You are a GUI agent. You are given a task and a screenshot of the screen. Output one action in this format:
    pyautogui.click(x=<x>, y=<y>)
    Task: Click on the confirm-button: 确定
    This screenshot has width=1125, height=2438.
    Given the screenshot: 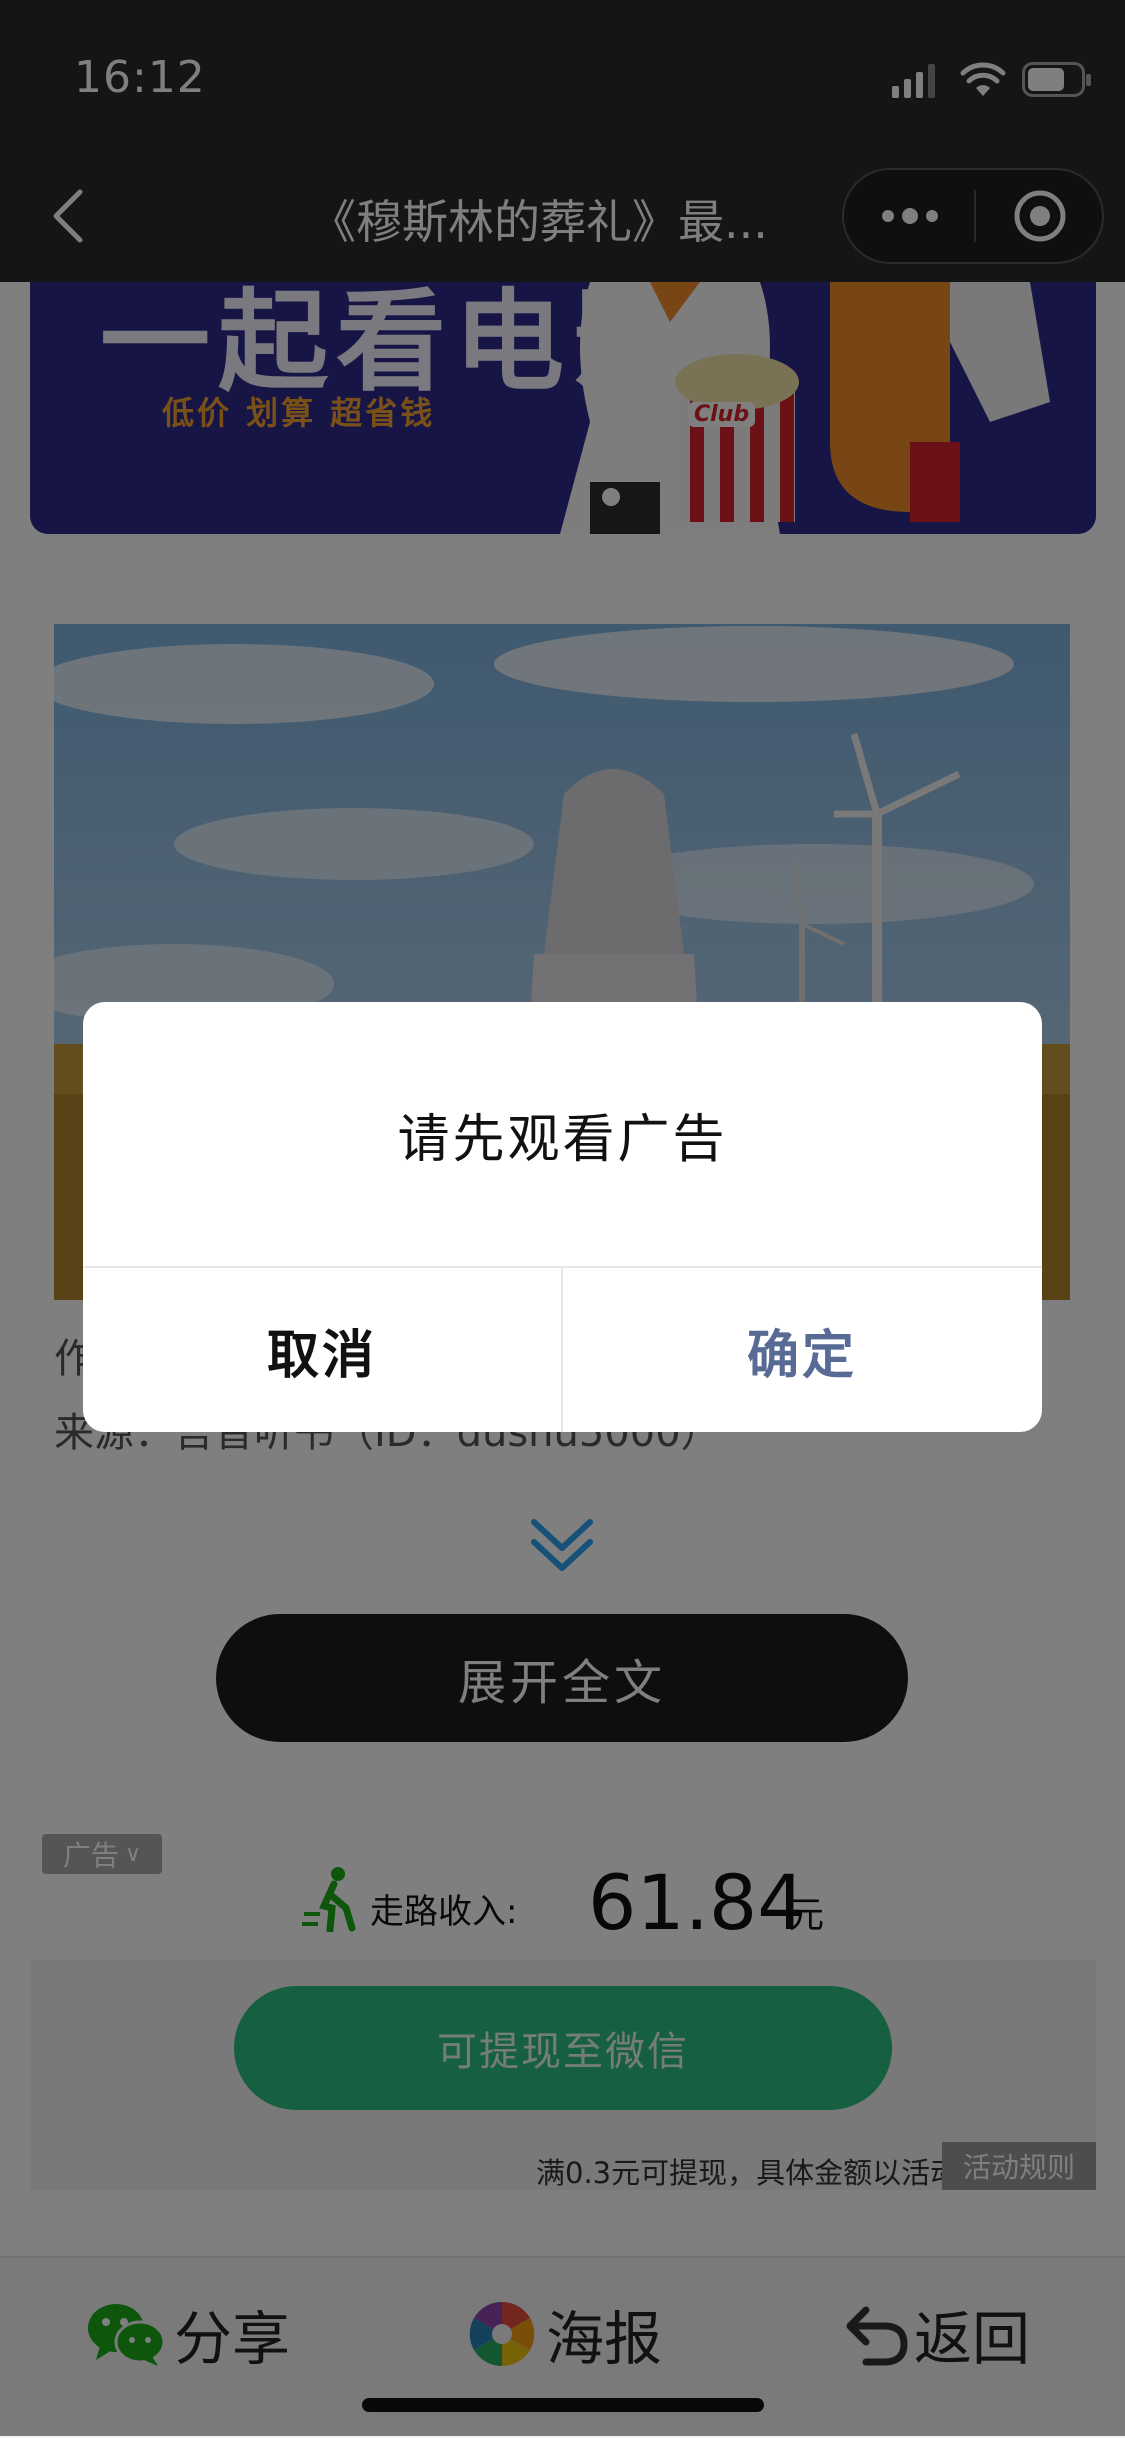 What is the action you would take?
    pyautogui.click(x=802, y=1350)
    